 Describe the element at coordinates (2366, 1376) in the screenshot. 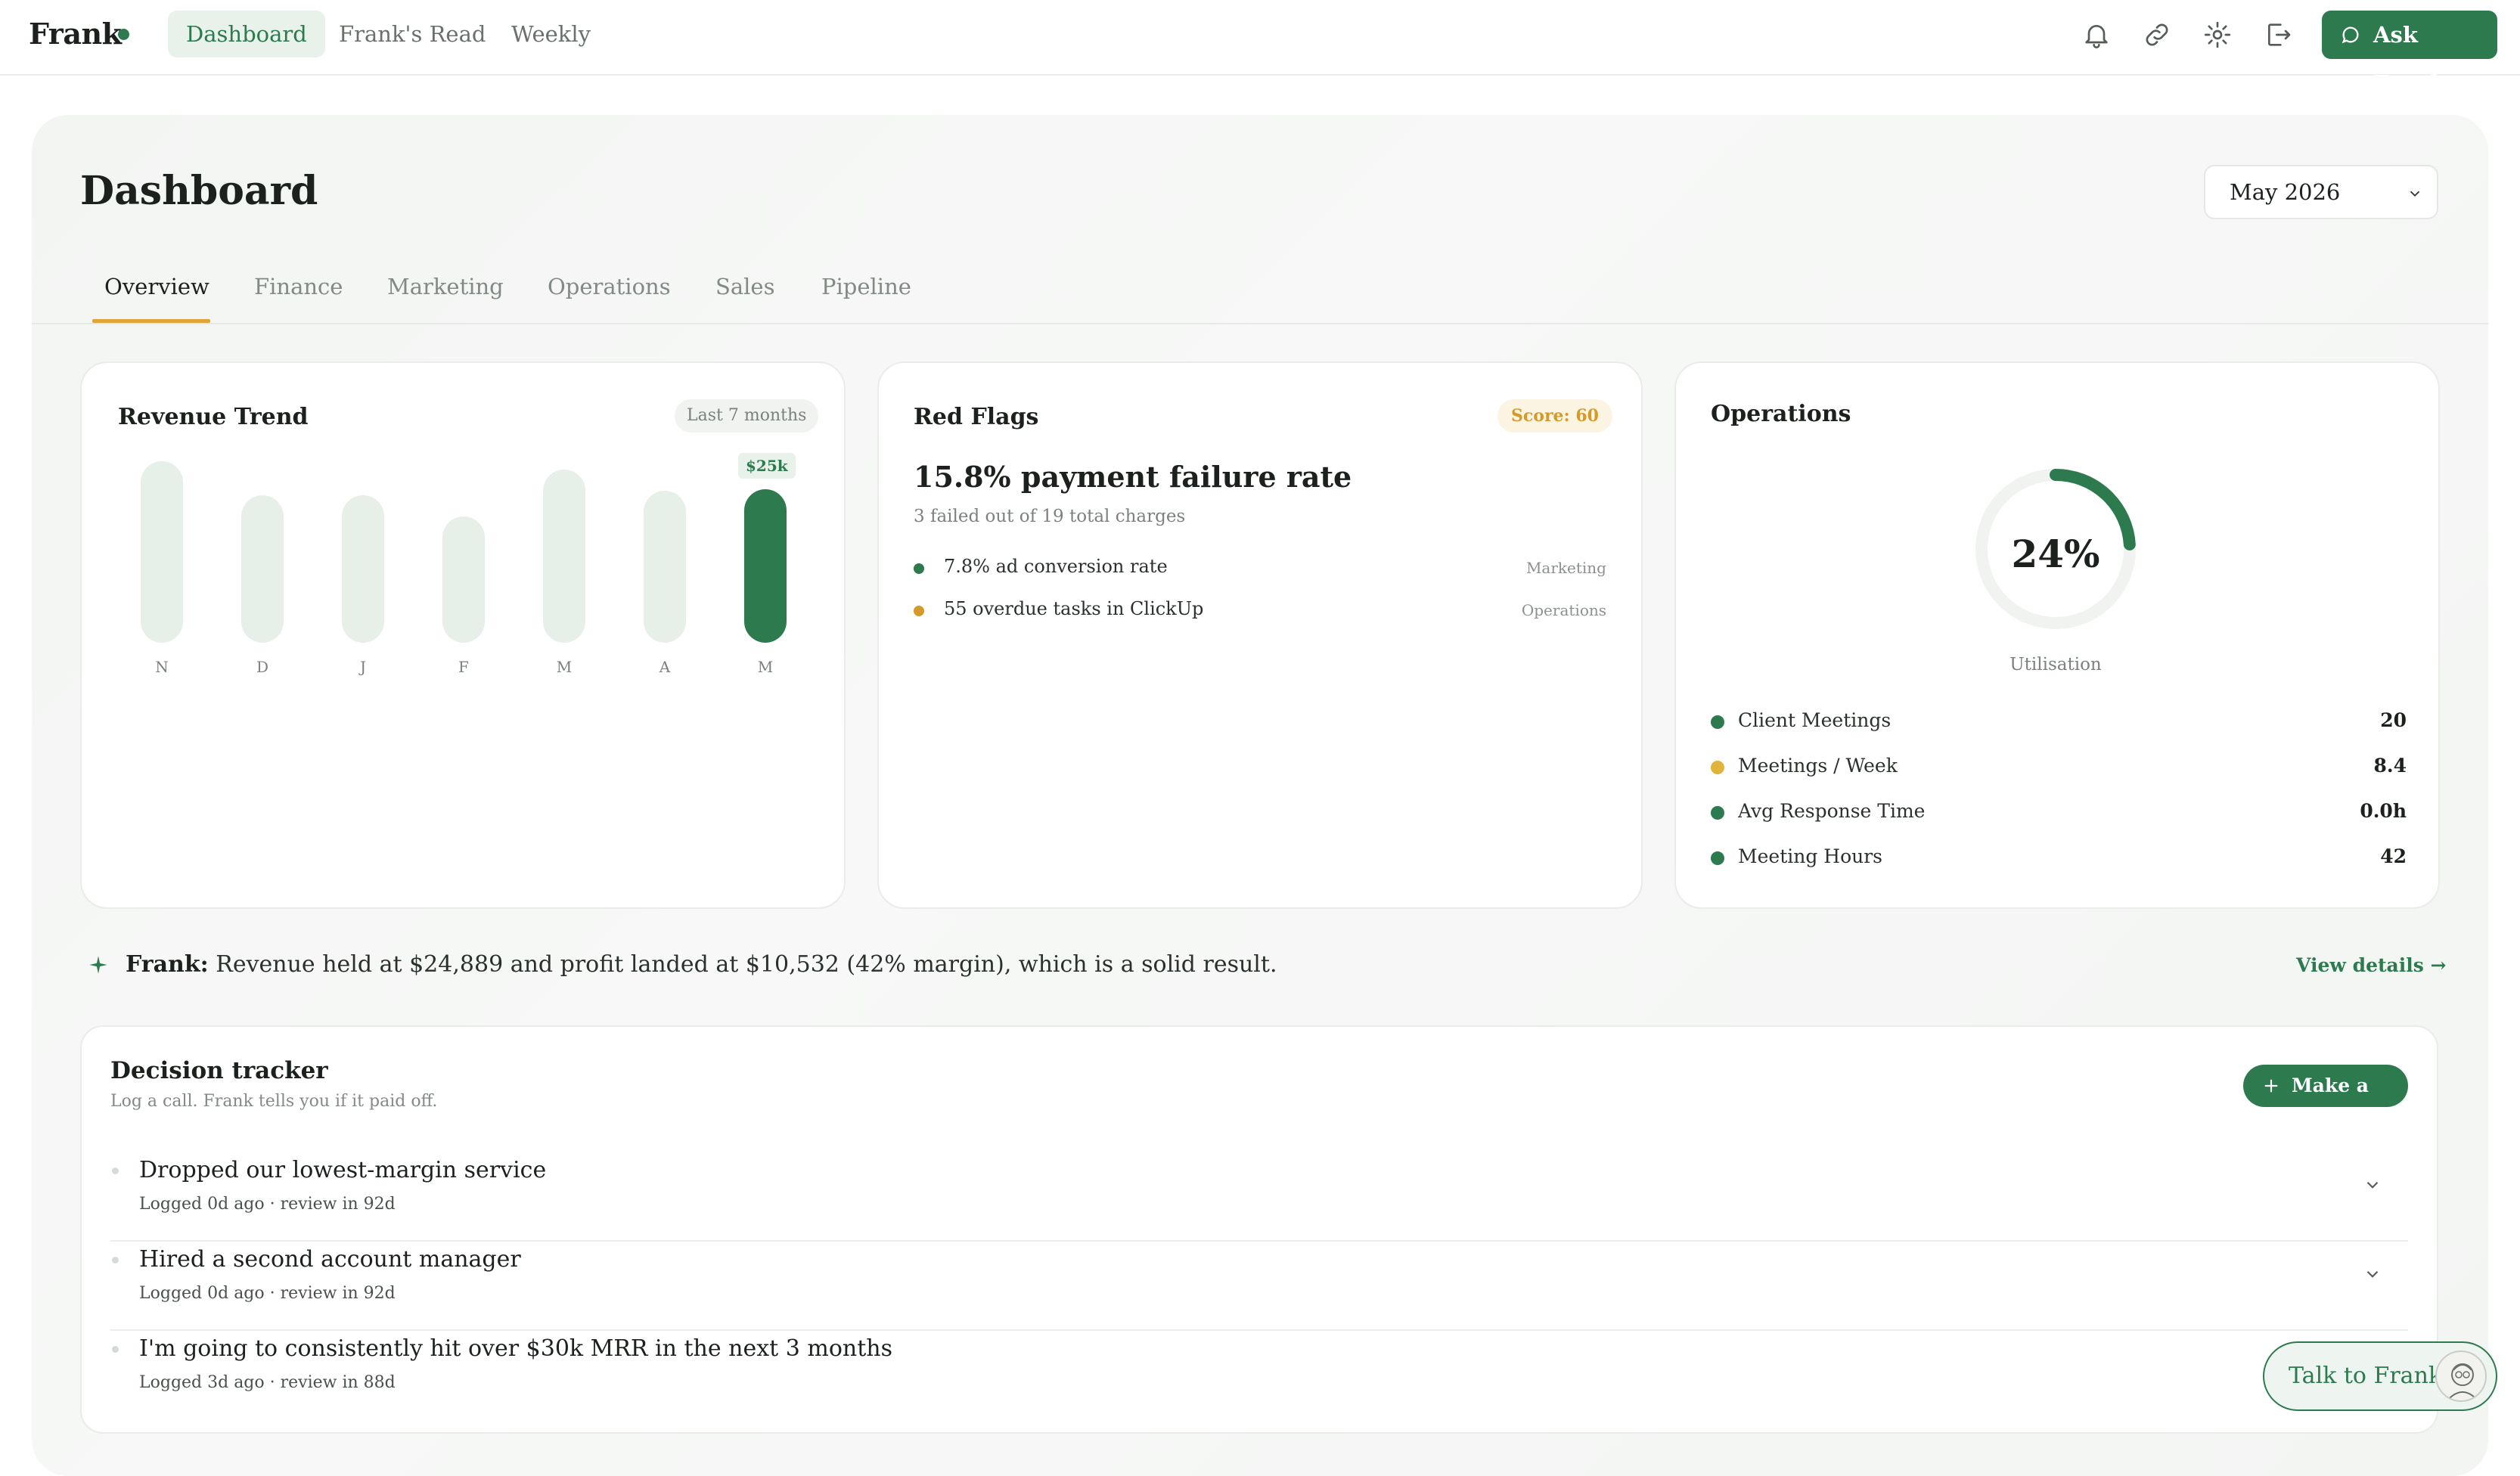

I see `talk-to-frank-label: Talk to Frank` at that location.